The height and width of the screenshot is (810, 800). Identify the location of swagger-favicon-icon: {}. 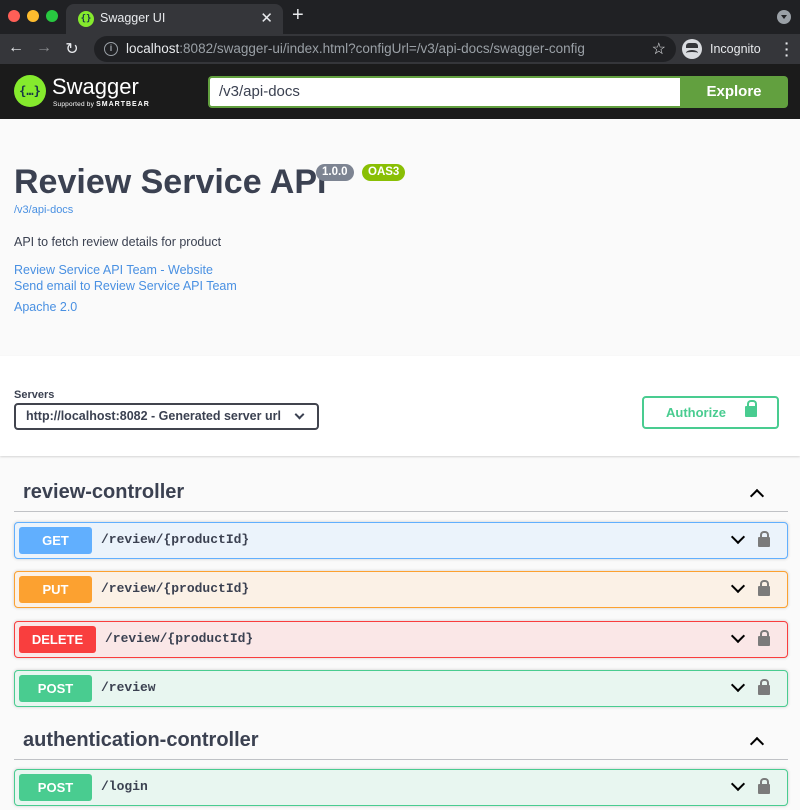
(86, 19).